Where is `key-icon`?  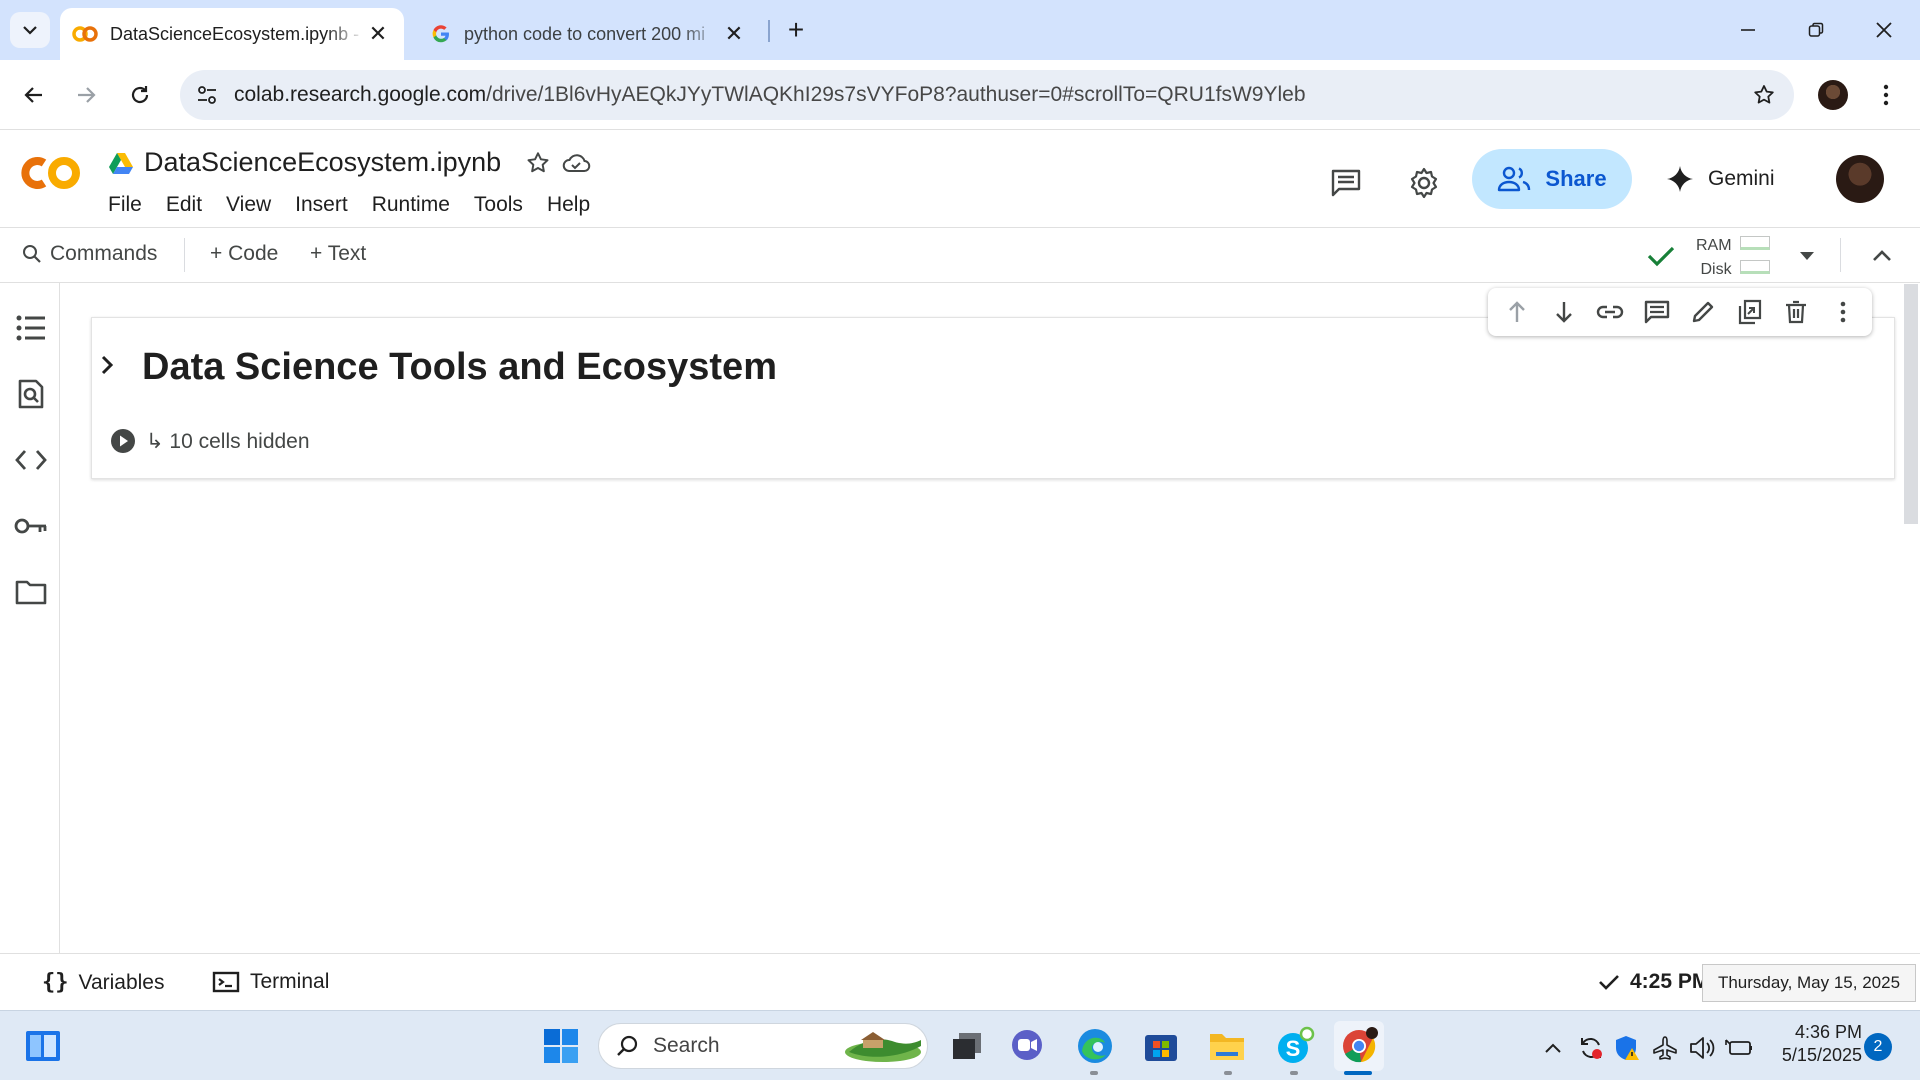 key-icon is located at coordinates (30, 526).